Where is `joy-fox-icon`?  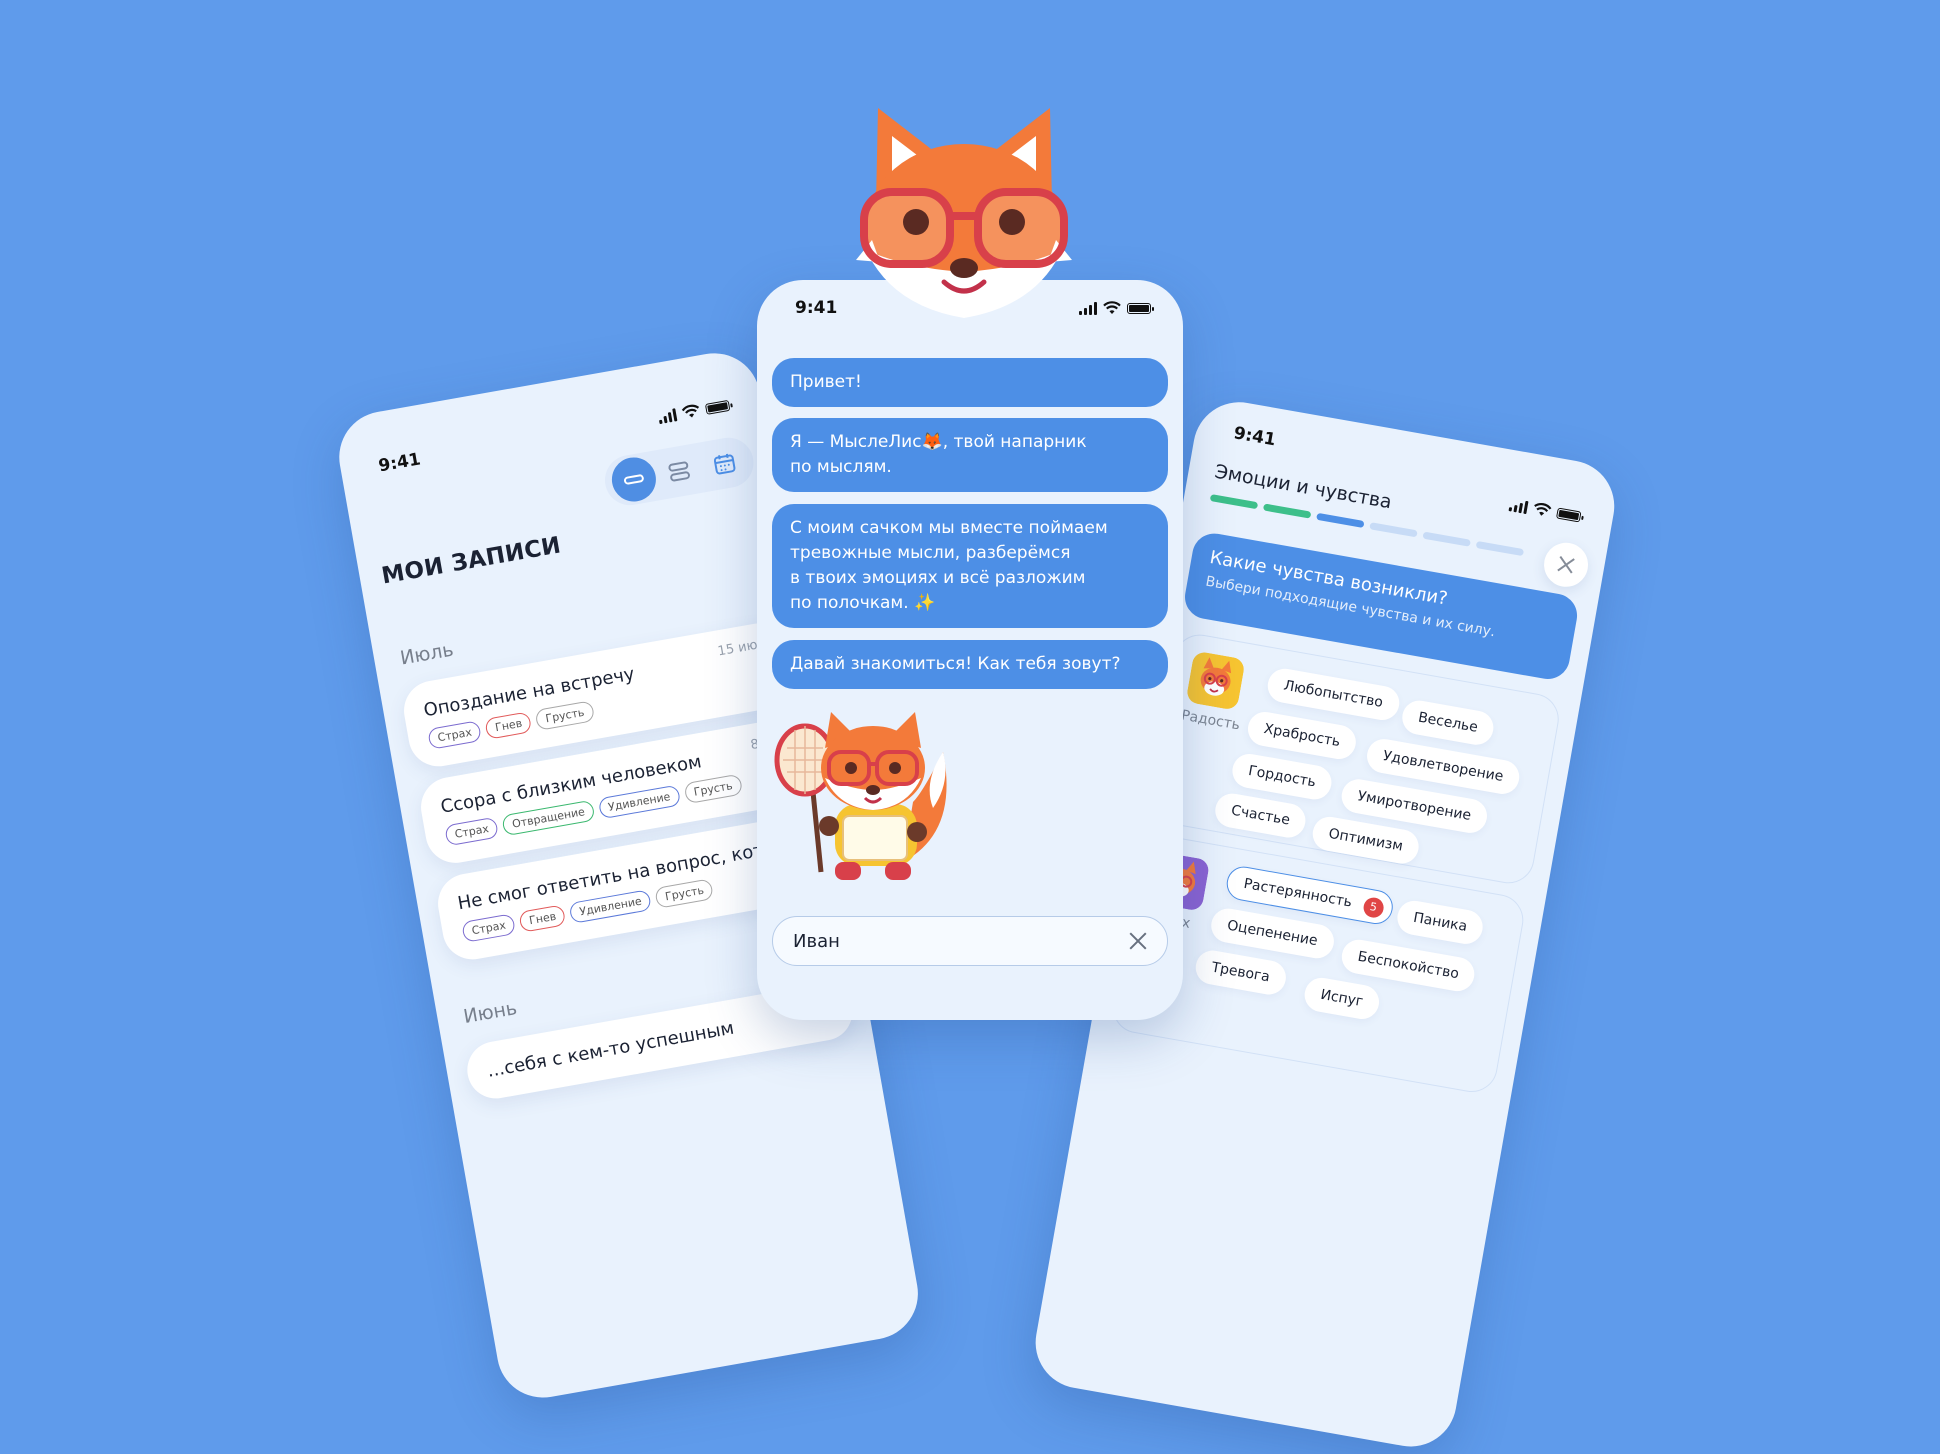
joy-fox-icon is located at coordinates (1215, 680).